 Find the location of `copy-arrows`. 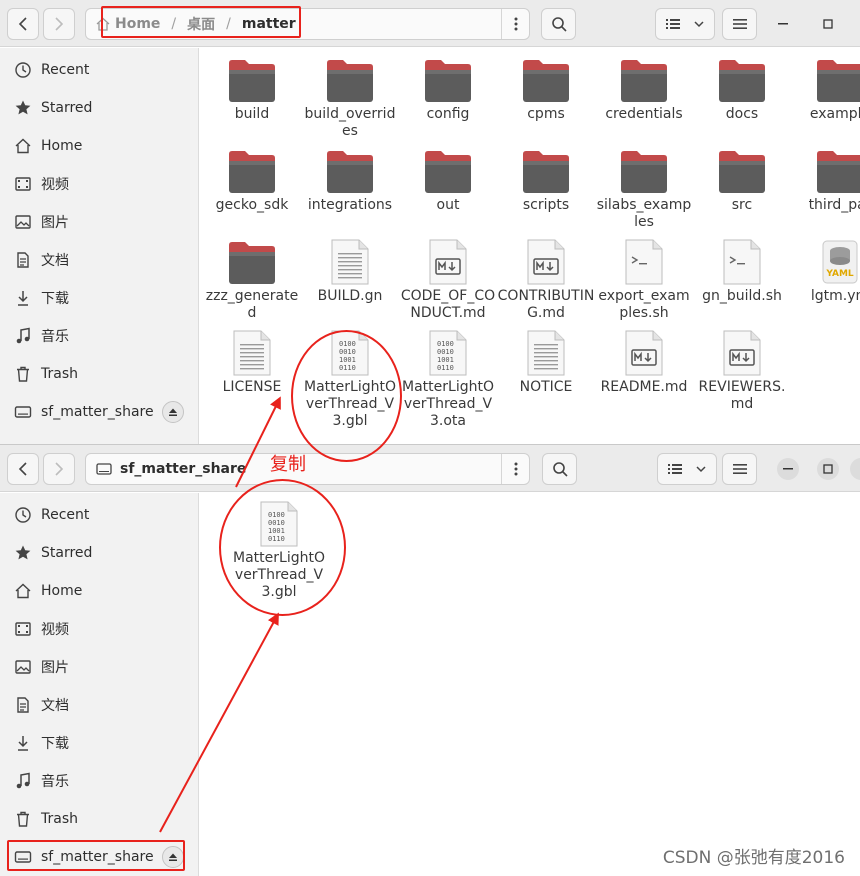

copy-arrows is located at coordinates (220, 614).